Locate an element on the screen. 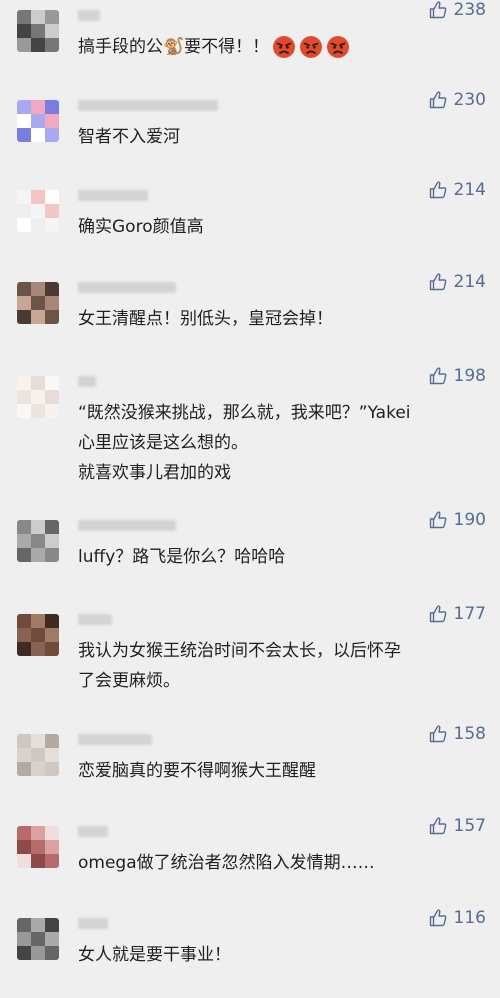 The width and height of the screenshot is (500, 998). like-count: 158 is located at coordinates (469, 734).